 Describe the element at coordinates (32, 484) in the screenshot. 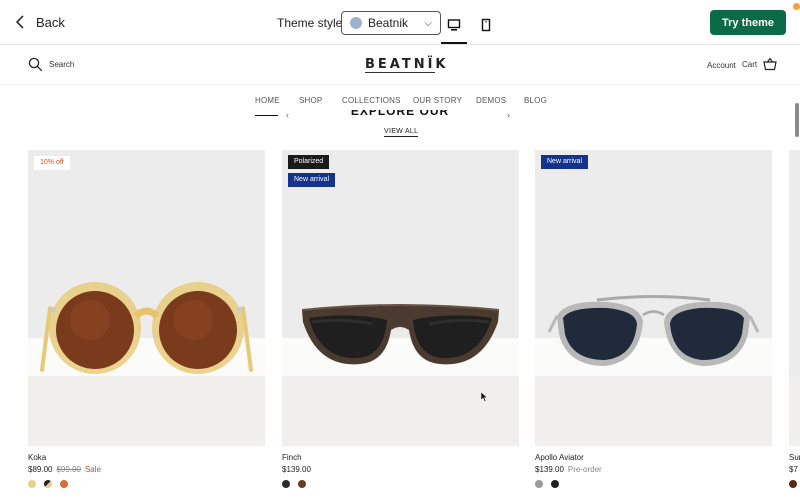

I see `swatch-honey` at that location.